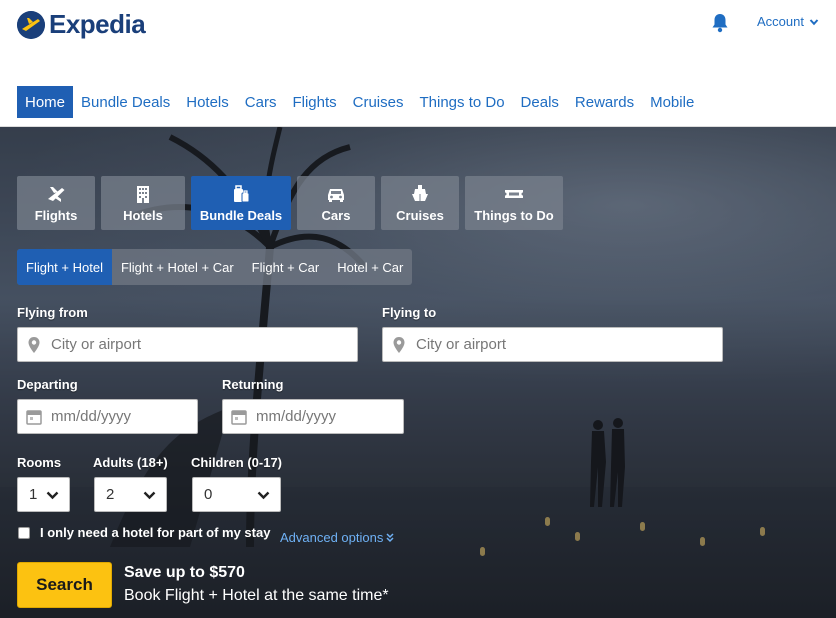 The height and width of the screenshot is (618, 836). I want to click on flying-to-label: Flying to, so click(409, 312).